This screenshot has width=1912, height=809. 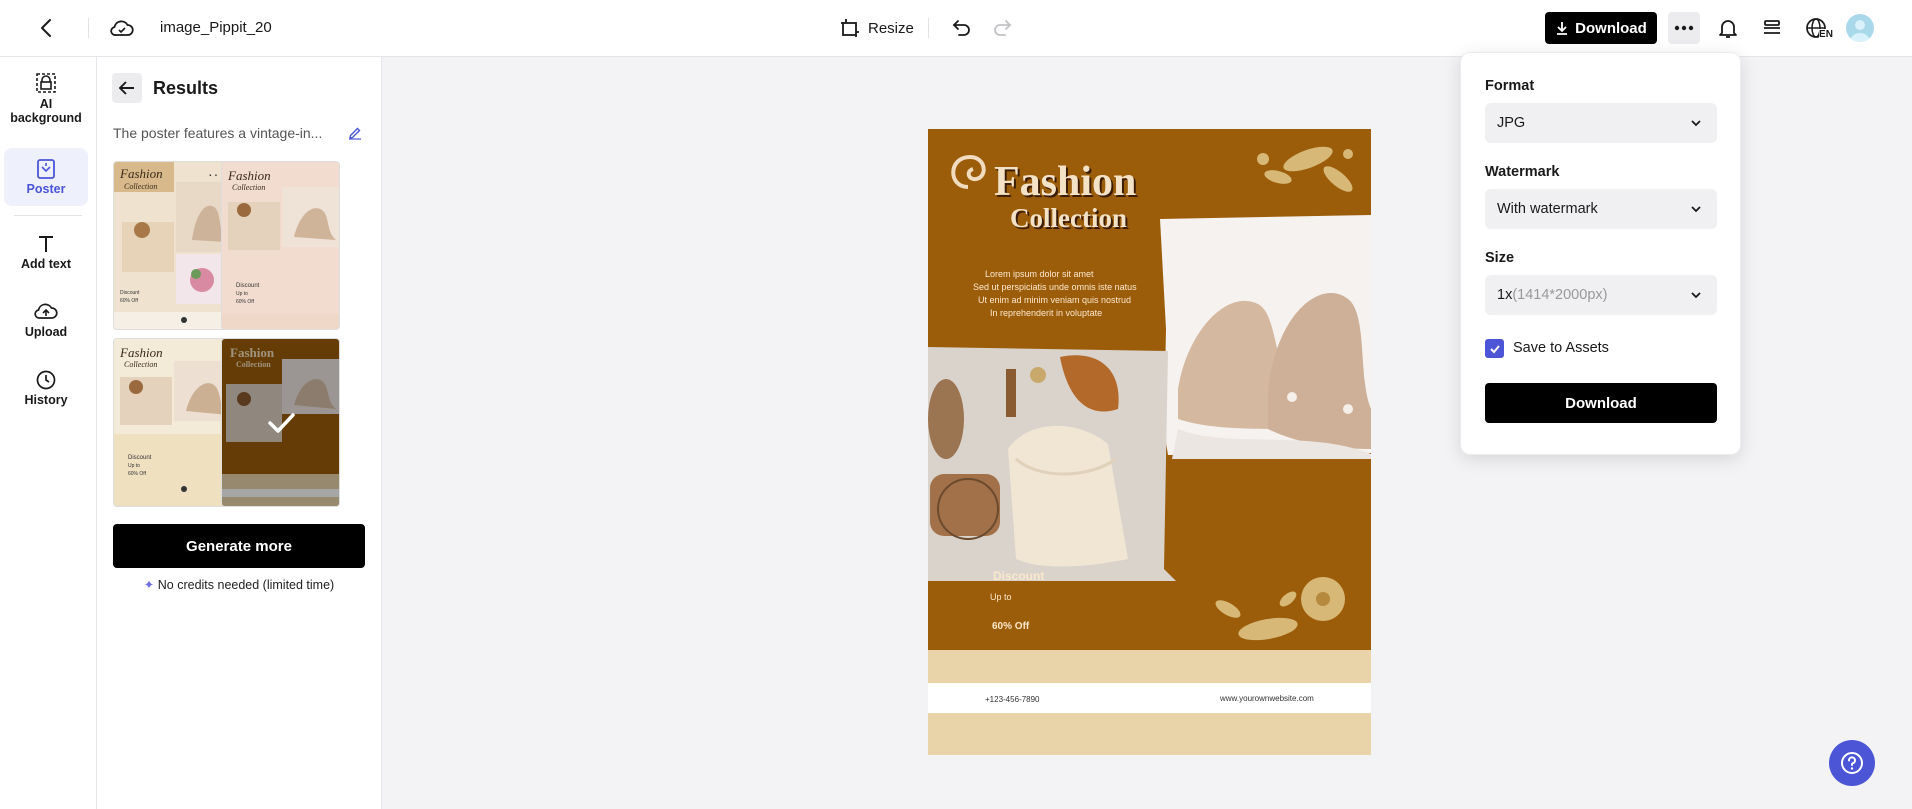 I want to click on globe-language-icon: EN, so click(x=1819, y=28).